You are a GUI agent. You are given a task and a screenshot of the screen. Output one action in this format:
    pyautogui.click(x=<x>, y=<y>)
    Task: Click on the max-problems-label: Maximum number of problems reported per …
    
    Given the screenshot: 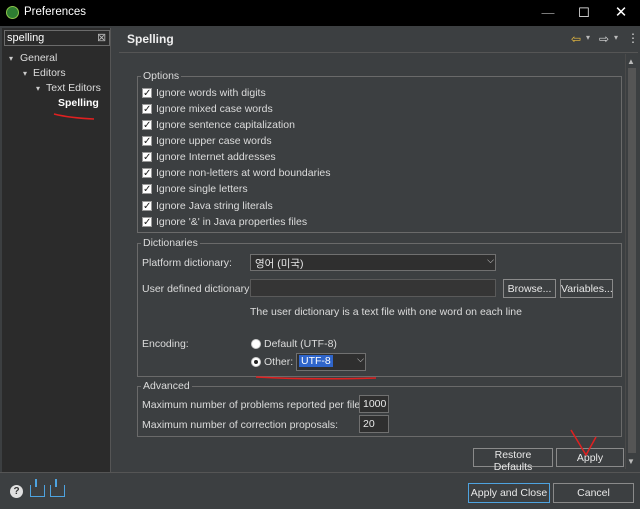 What is the action you would take?
    pyautogui.click(x=253, y=405)
    